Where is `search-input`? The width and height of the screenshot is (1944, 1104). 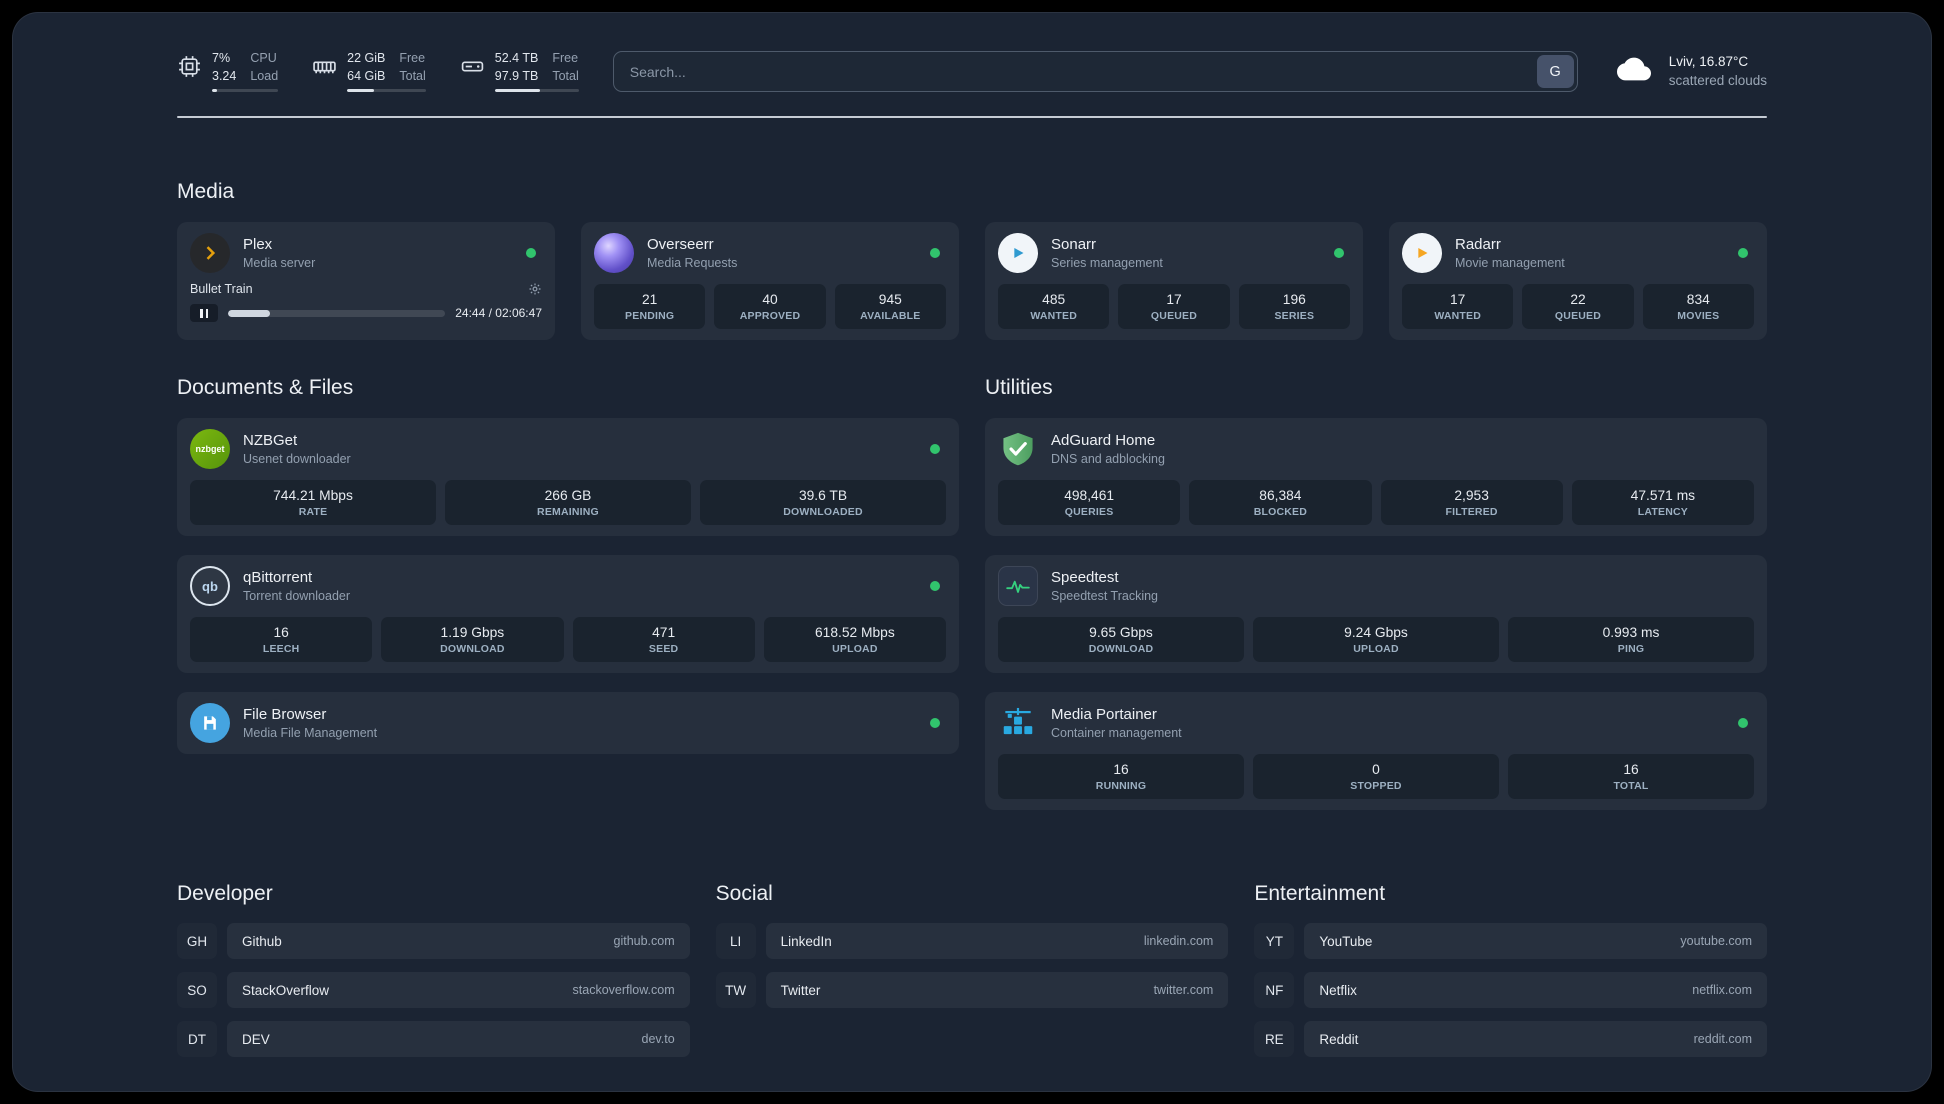
search-input is located at coordinates (1076, 71).